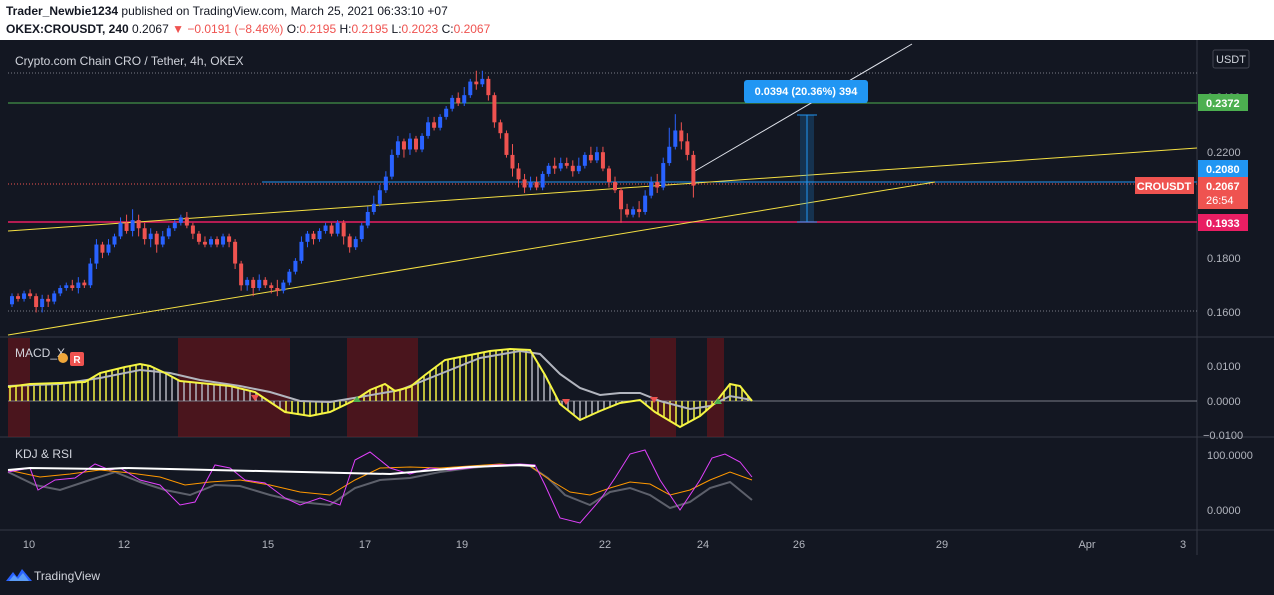 The height and width of the screenshot is (595, 1274). I want to click on author-name: Trader_Newbie1234, so click(62, 11).